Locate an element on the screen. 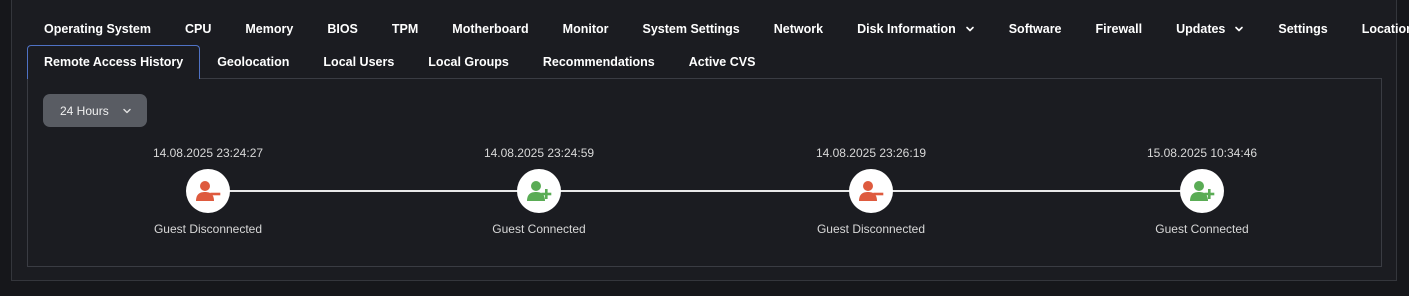 Image resolution: width=1409 pixels, height=296 pixels. tab-active-cvs: Active CVS is located at coordinates (722, 61).